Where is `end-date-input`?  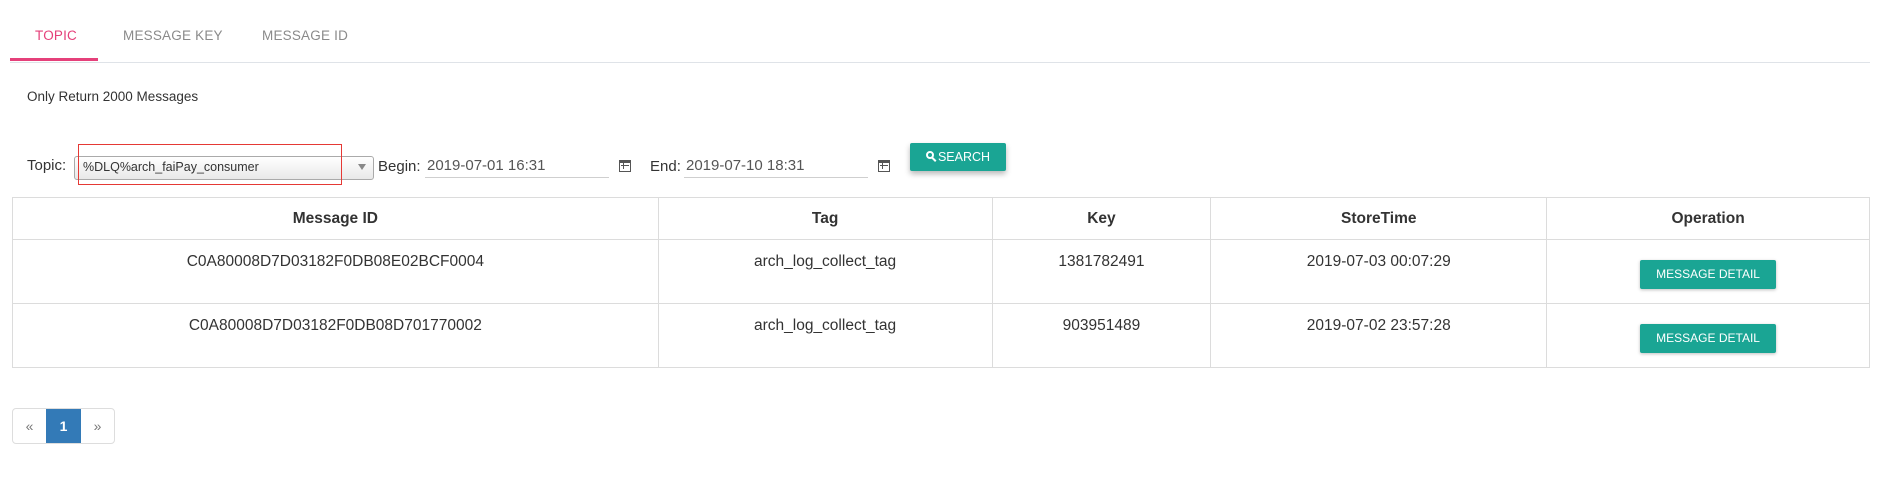 end-date-input is located at coordinates (776, 165).